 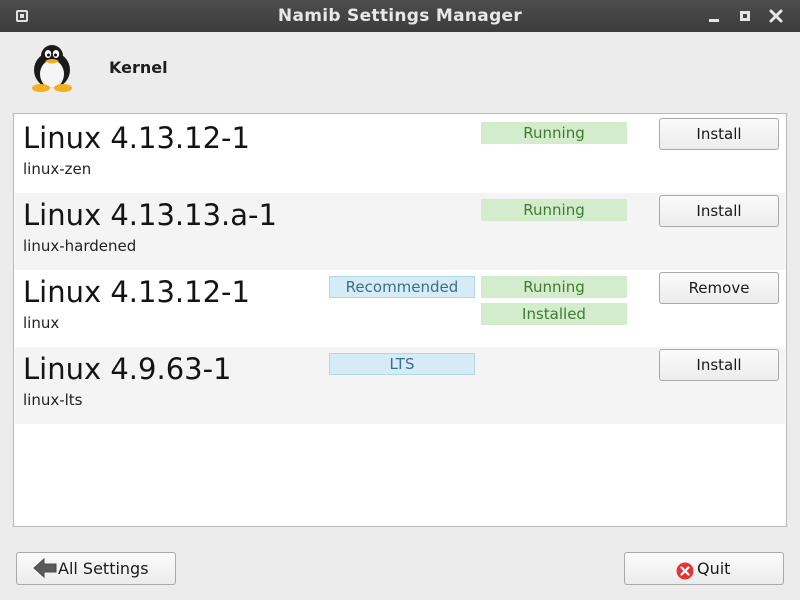 I want to click on installed-badge: Installed, so click(x=554, y=314).